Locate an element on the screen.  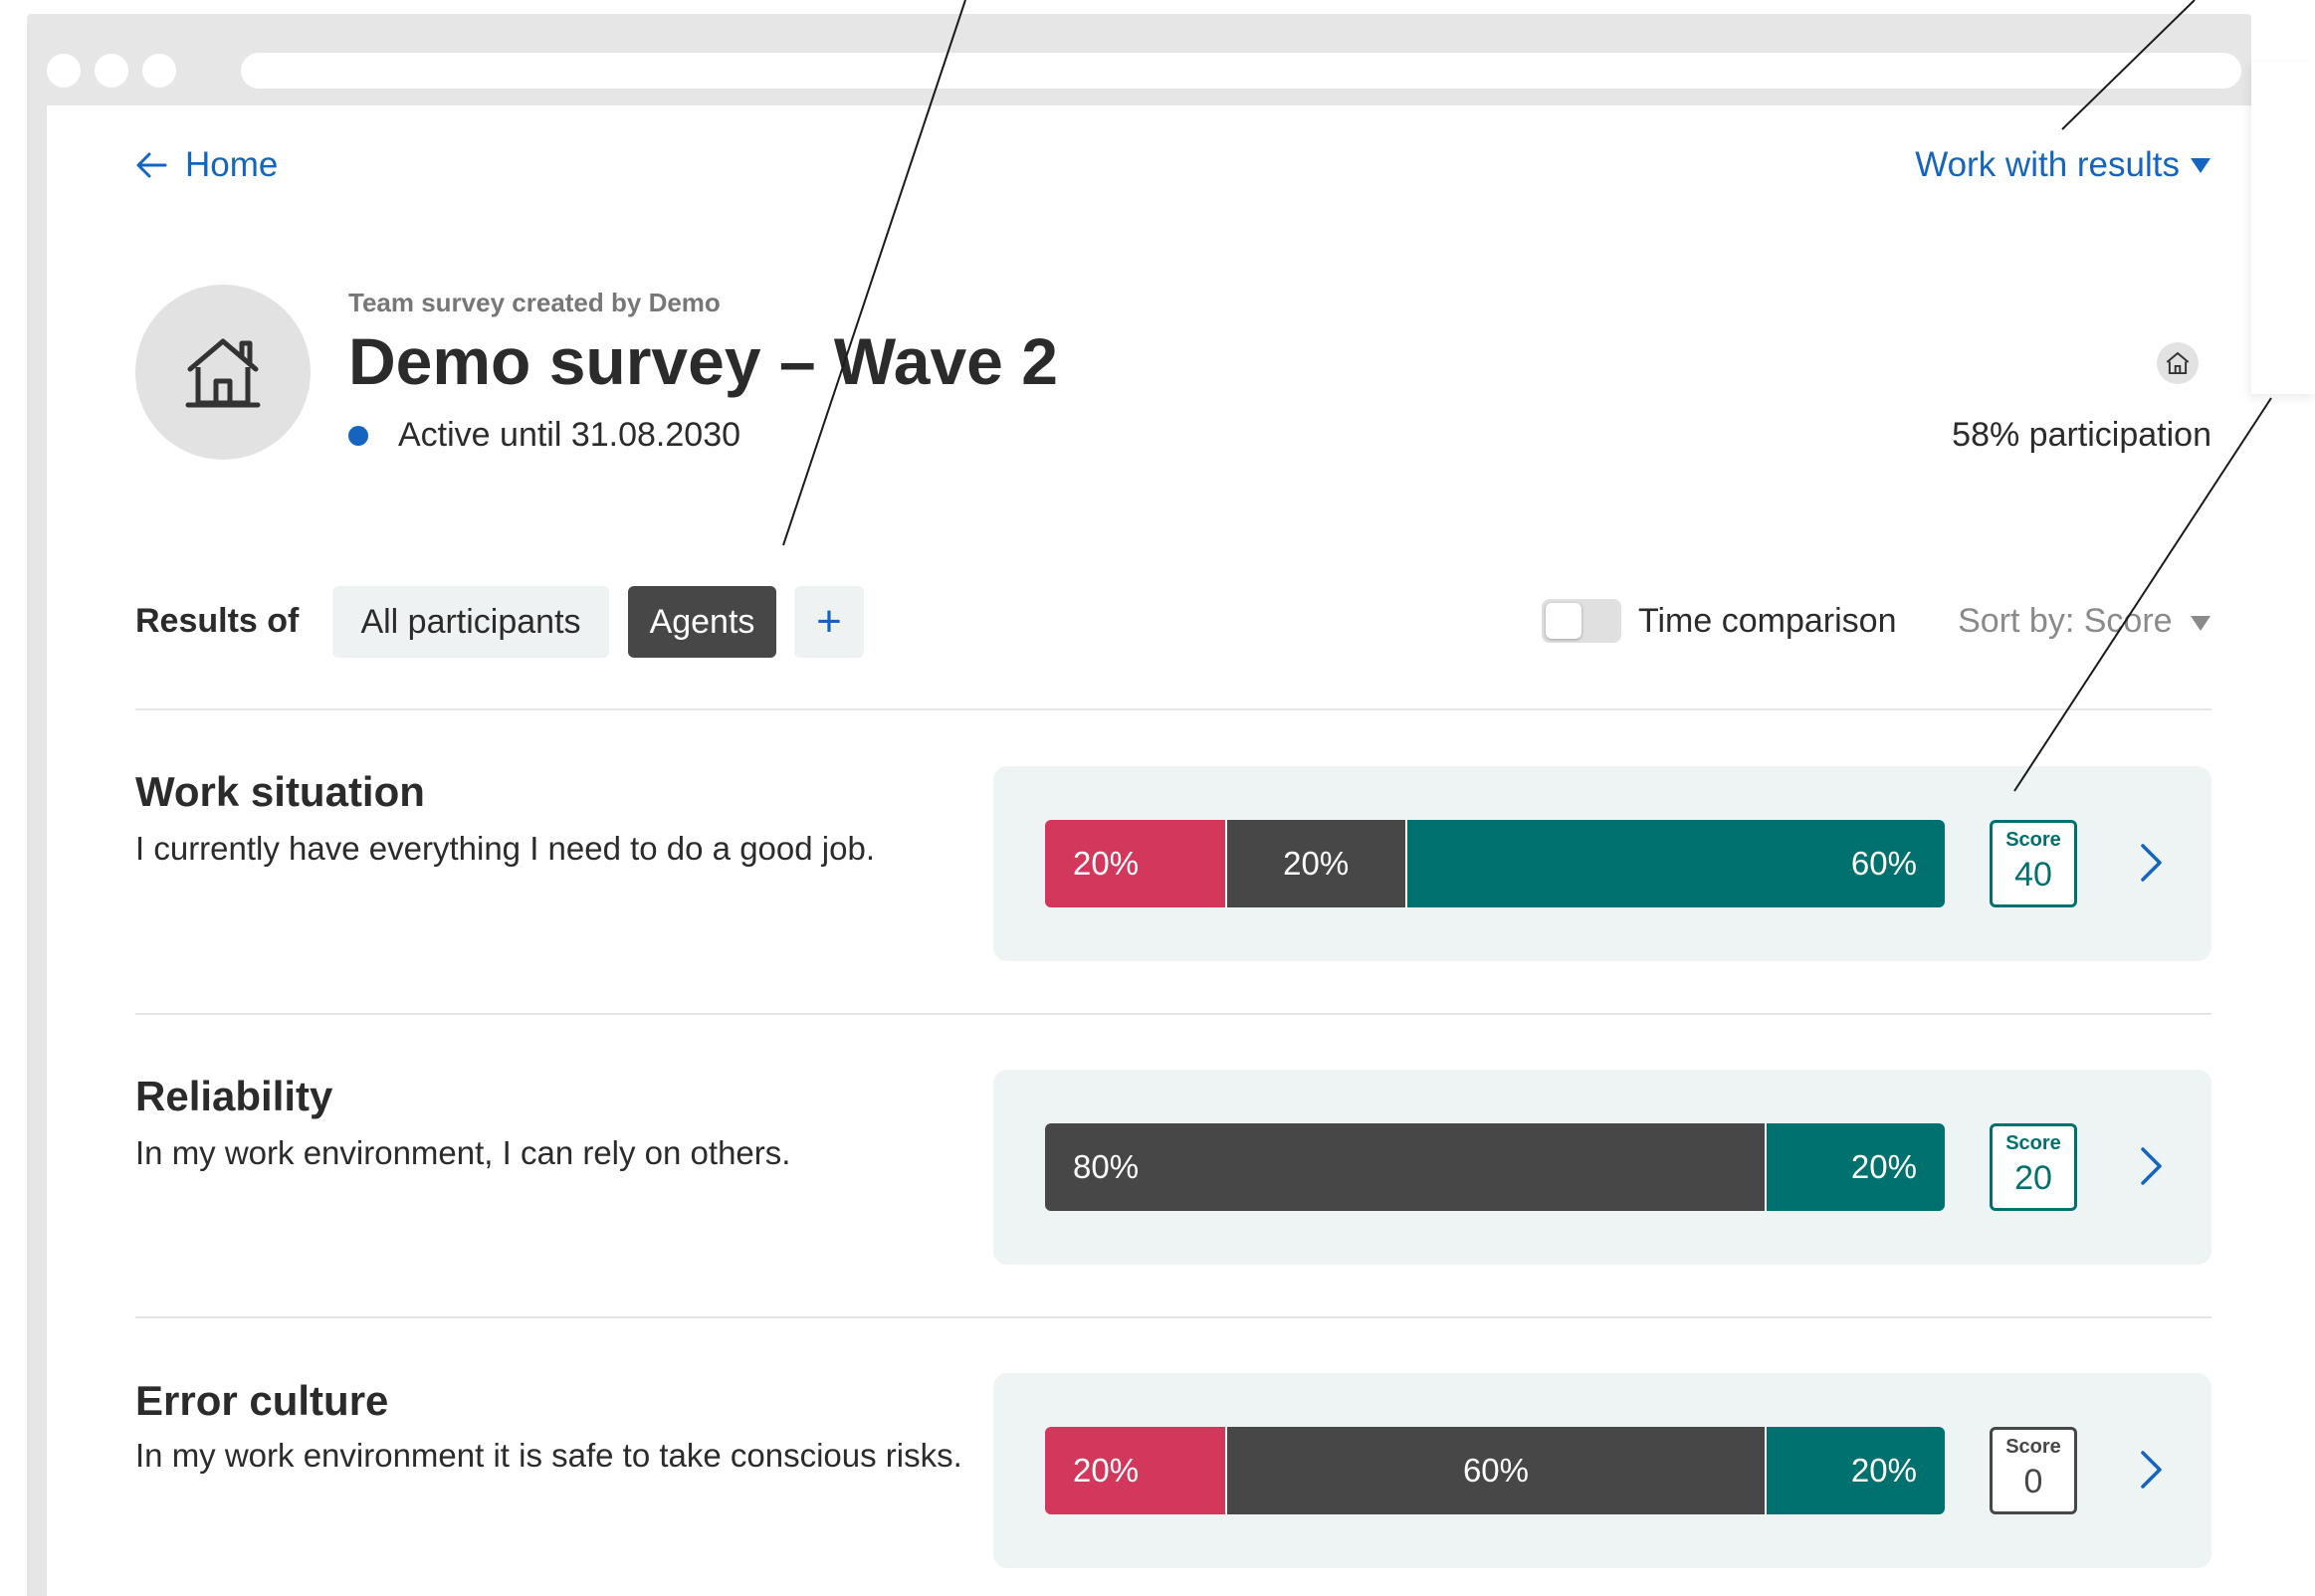
distribution-bar: 80% 20% is located at coordinates (1495, 1167).